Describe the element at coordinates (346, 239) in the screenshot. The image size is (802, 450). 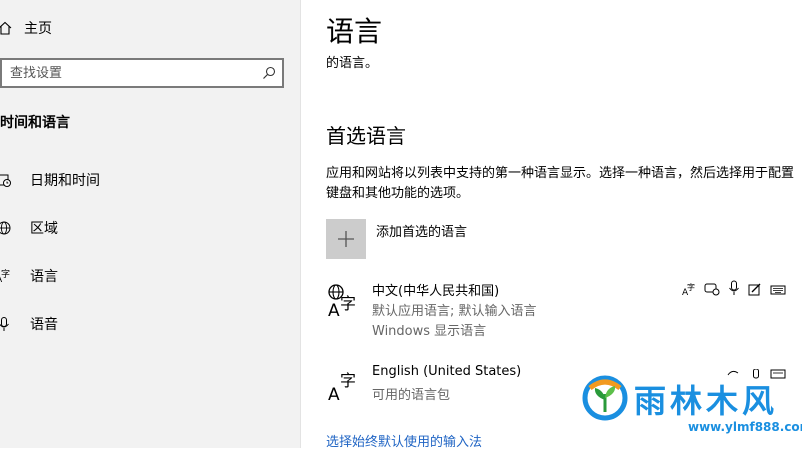
I see `plus-icon` at that location.